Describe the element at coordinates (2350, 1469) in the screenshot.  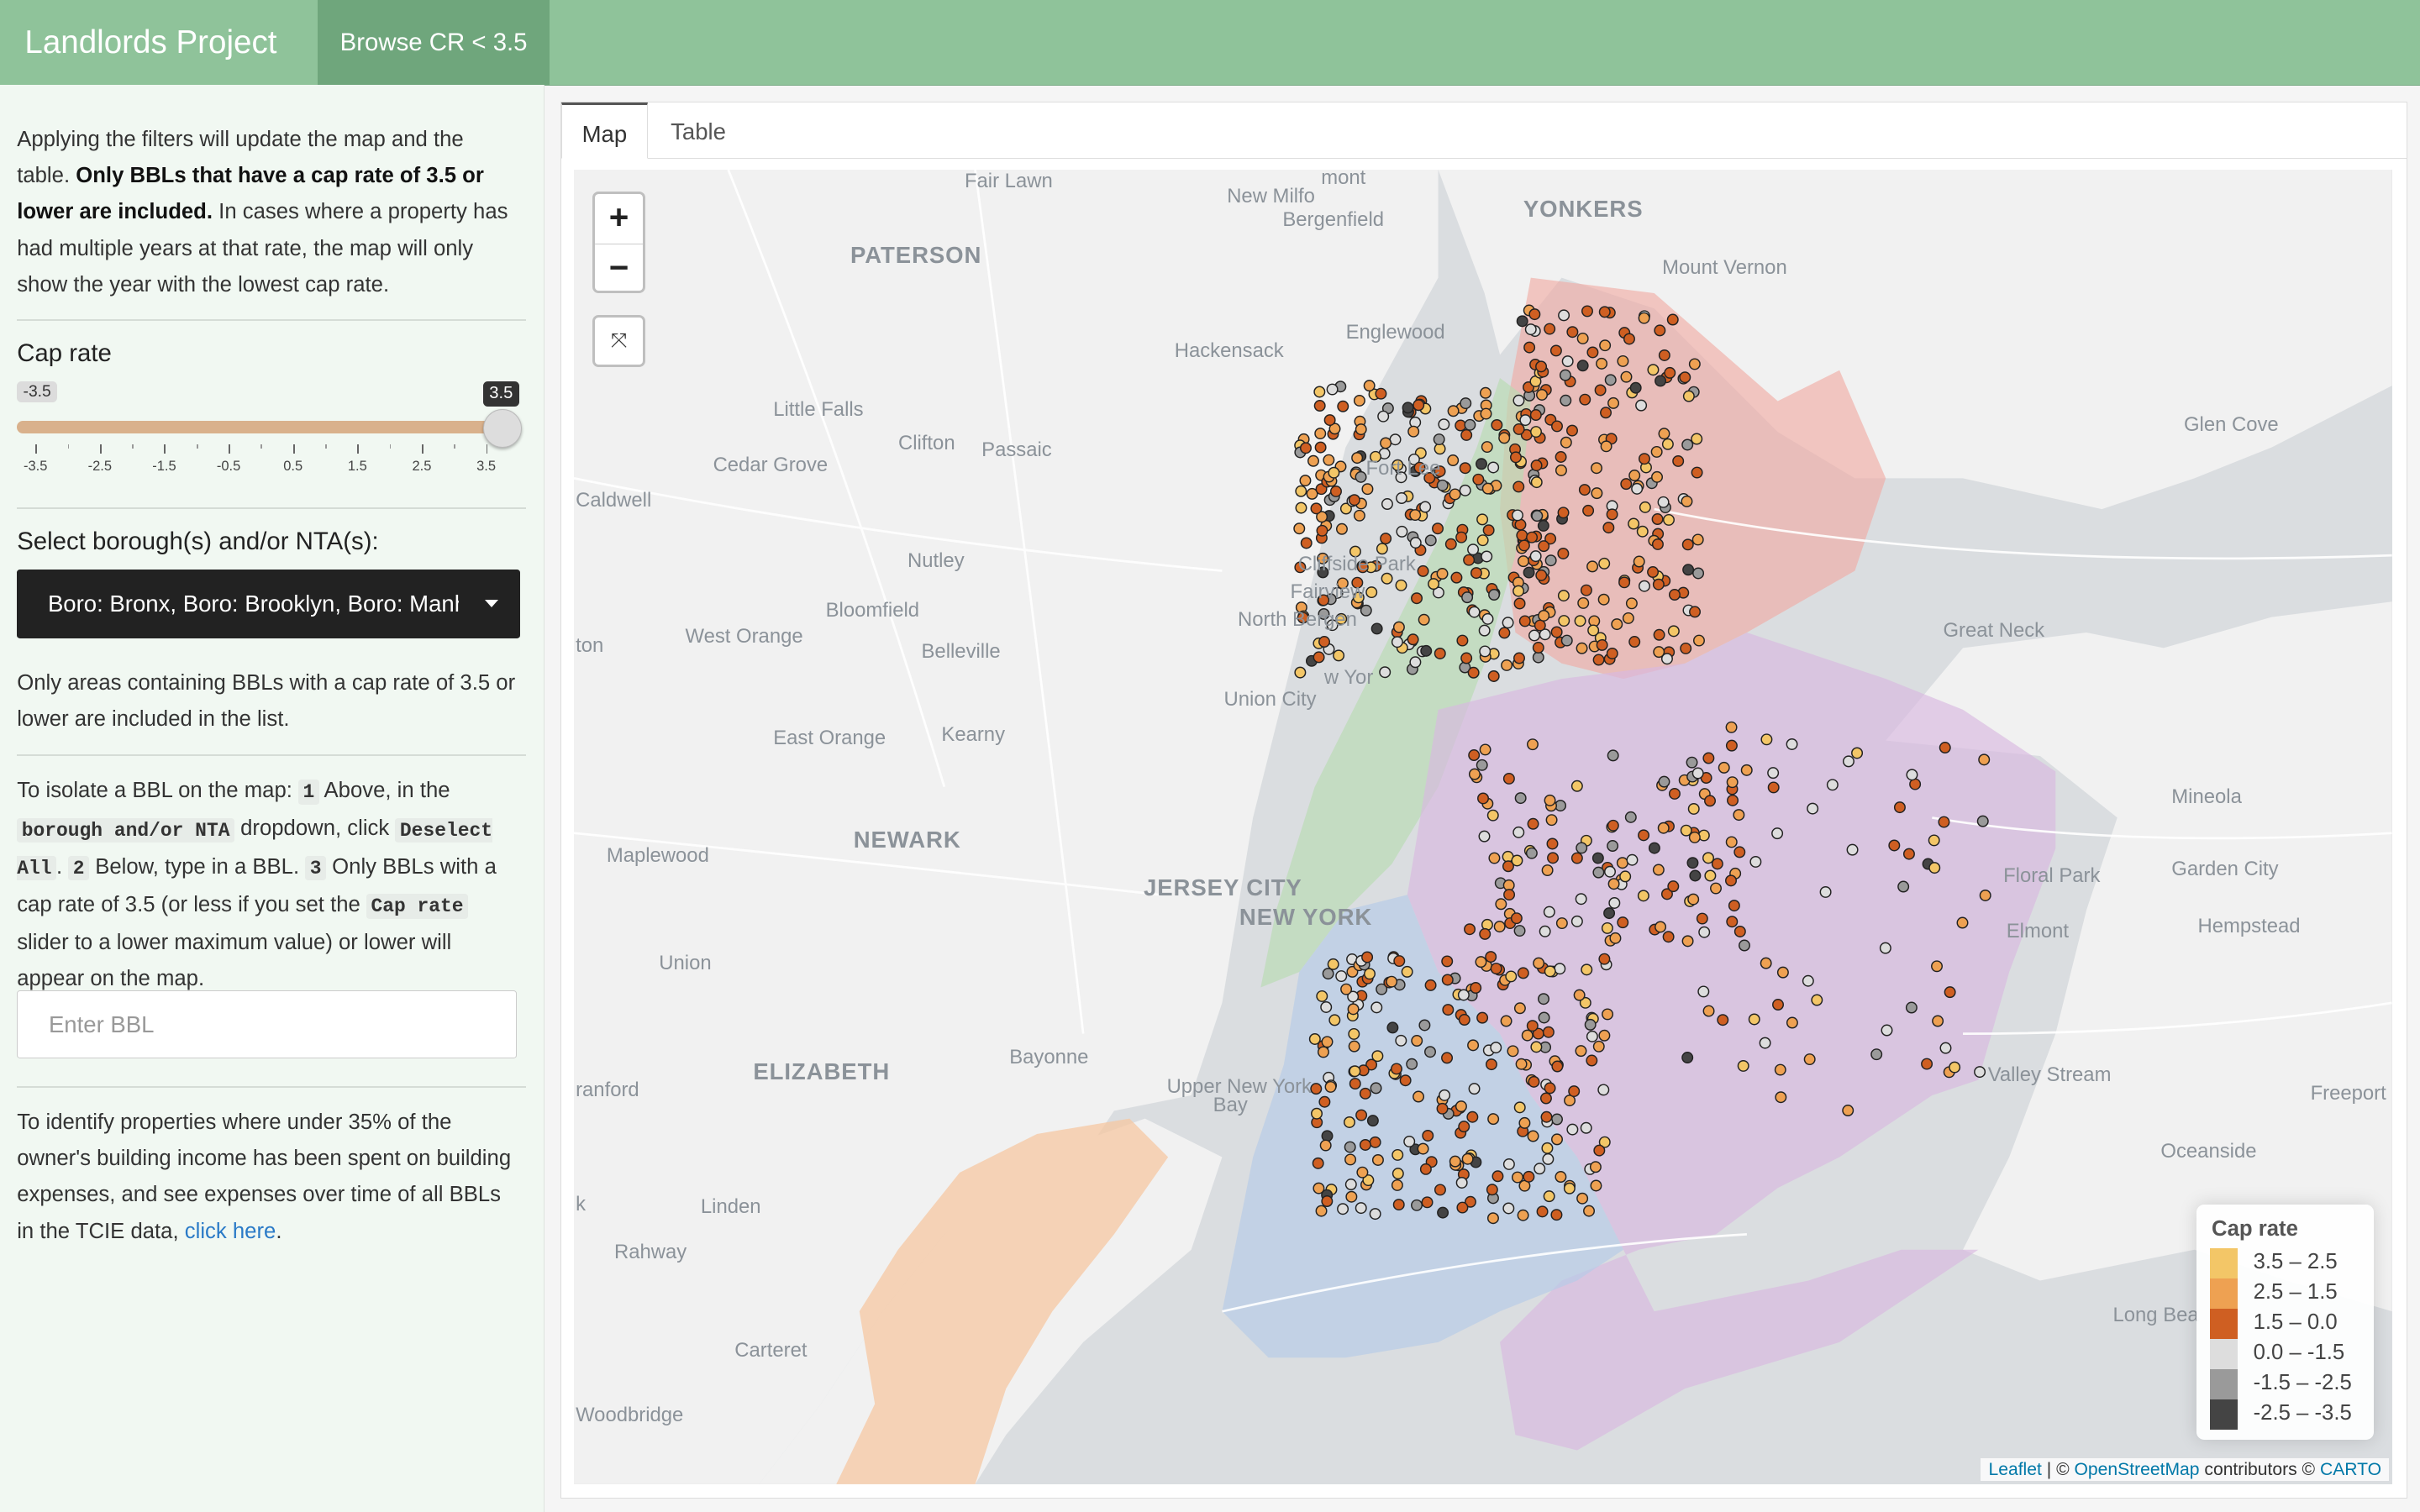
I see `carto-link: CARTO` at that location.